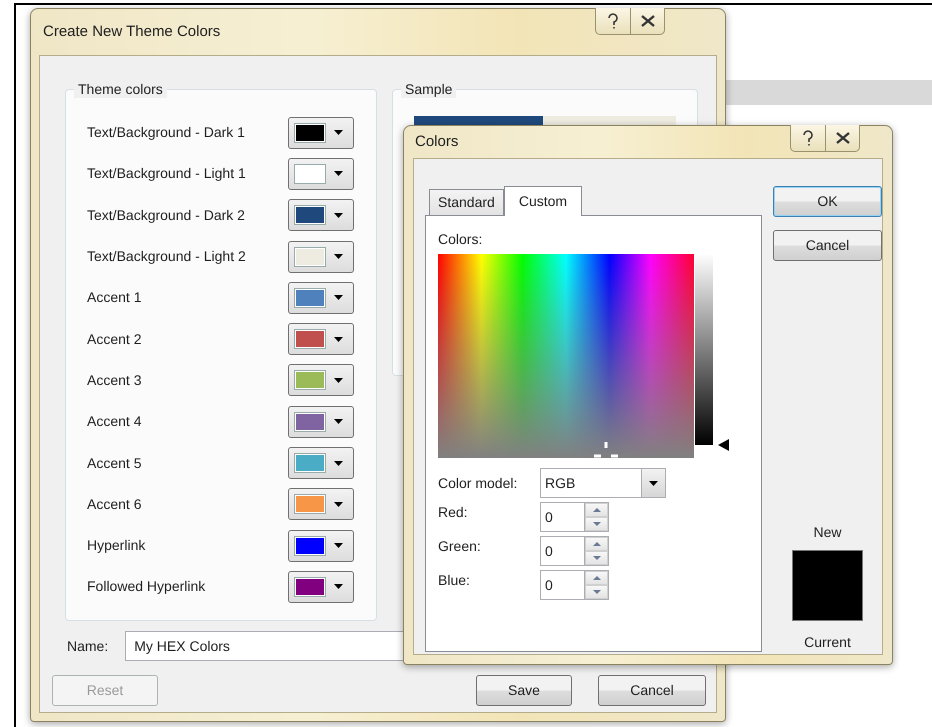 The image size is (932, 727). What do you see at coordinates (87, 646) in the screenshot?
I see `name-label: Name:` at bounding box center [87, 646].